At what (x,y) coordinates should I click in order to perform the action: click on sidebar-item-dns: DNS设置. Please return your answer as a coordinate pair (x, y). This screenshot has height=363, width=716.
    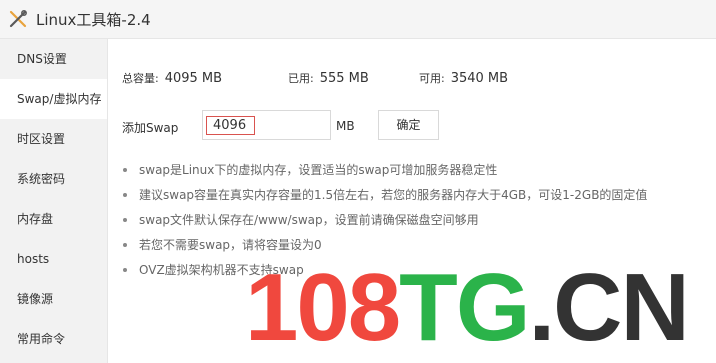
    Looking at the image, I should click on (53, 59).